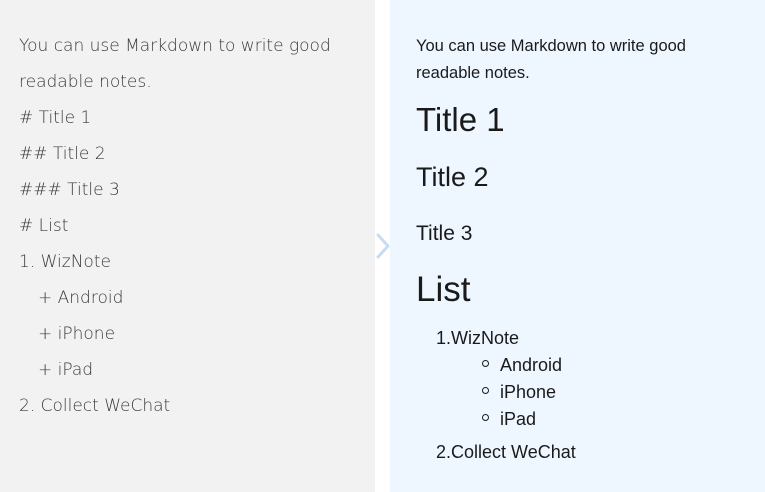  Describe the element at coordinates (62, 154) in the screenshot. I see `editor-line-title2: ## Title 2` at that location.